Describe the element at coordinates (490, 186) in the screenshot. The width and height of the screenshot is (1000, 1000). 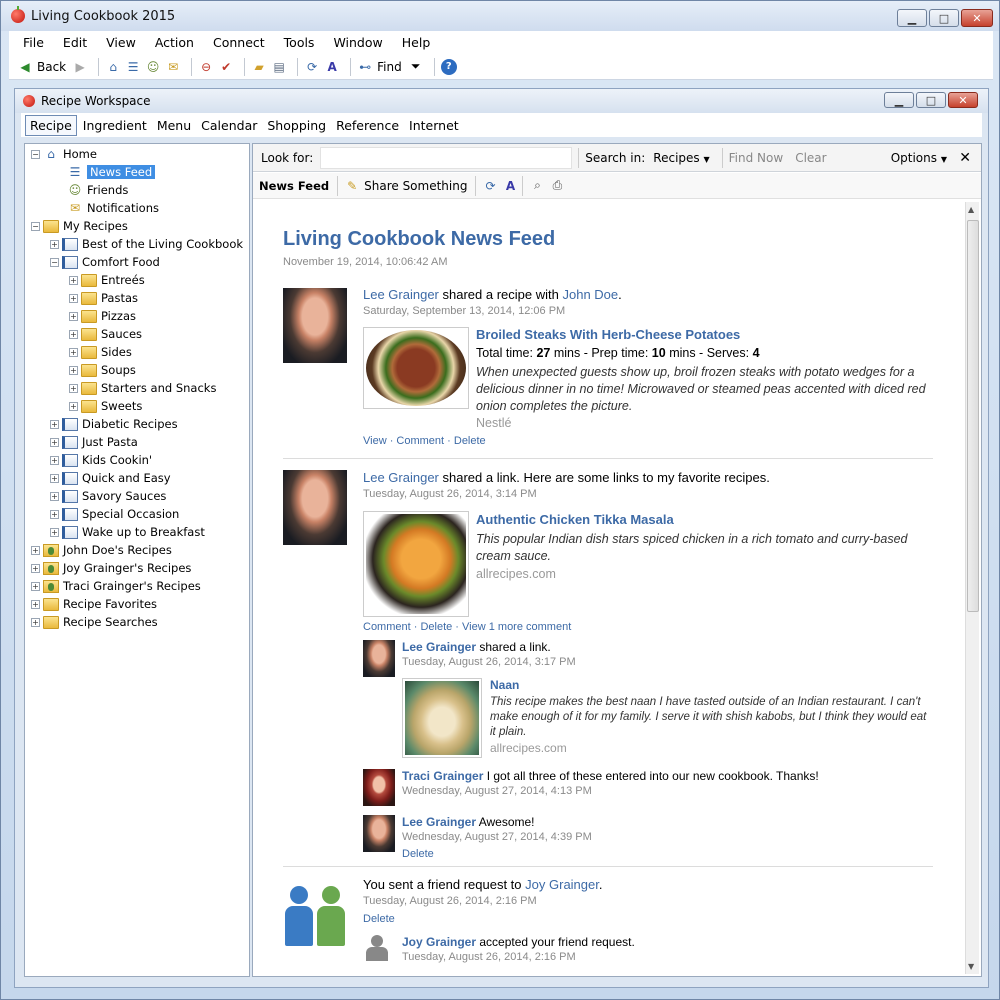
I see `refresh-icon: ⟳` at that location.